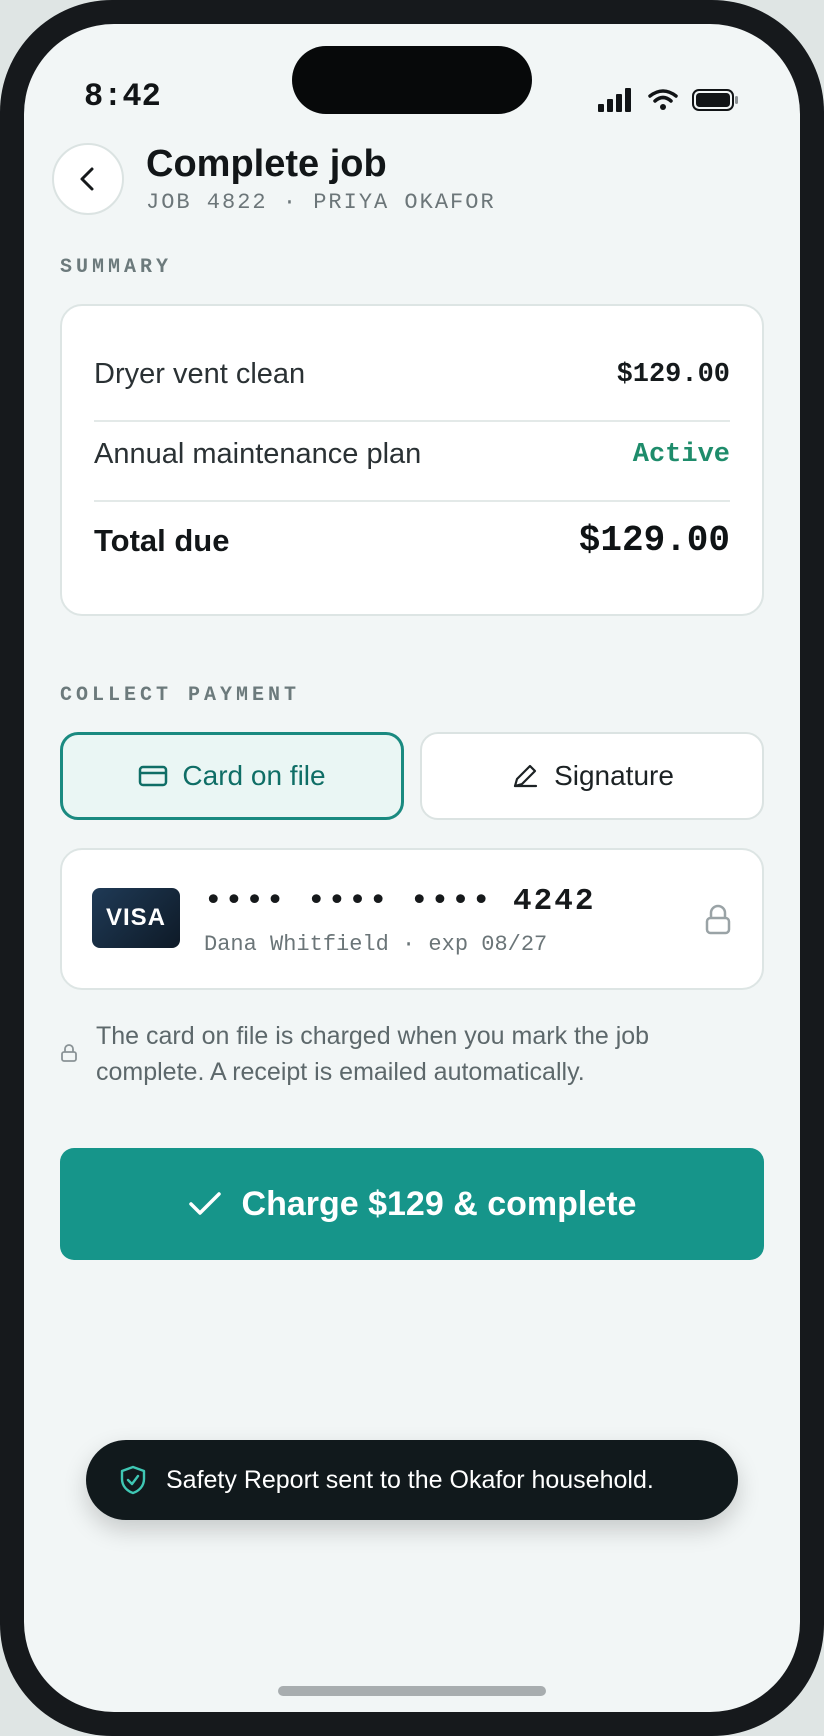  What do you see at coordinates (400, 901) in the screenshot?
I see `card-number: •••• •••• •••• 4242` at bounding box center [400, 901].